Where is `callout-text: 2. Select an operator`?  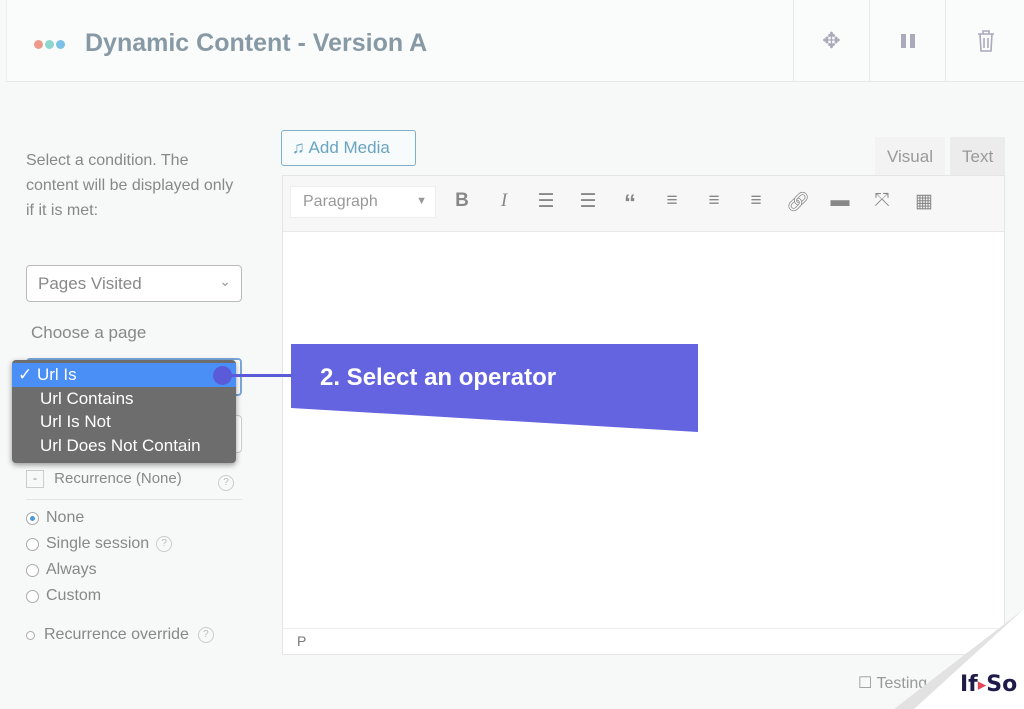 callout-text: 2. Select an operator is located at coordinates (438, 377).